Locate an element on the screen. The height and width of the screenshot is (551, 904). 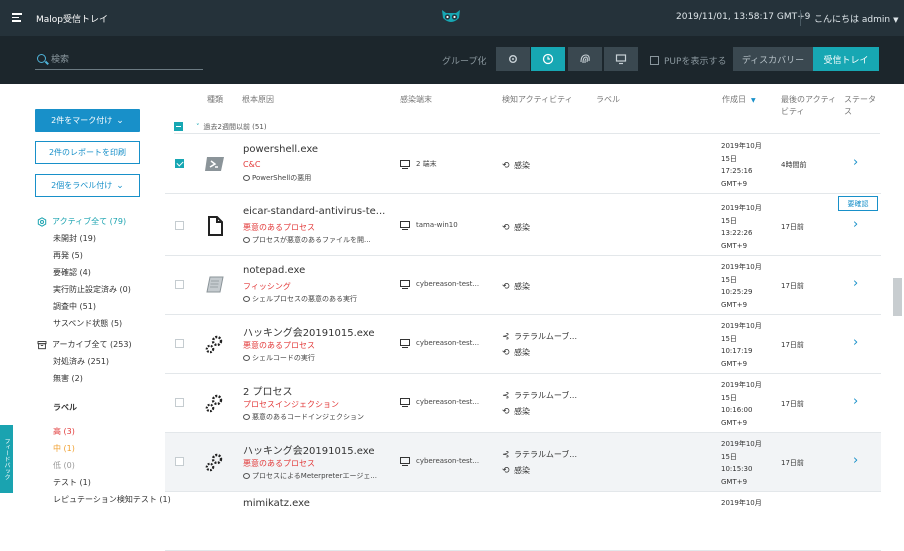
malop-description: シェルプロセスの悪意のある実行 is located at coordinates (300, 299).